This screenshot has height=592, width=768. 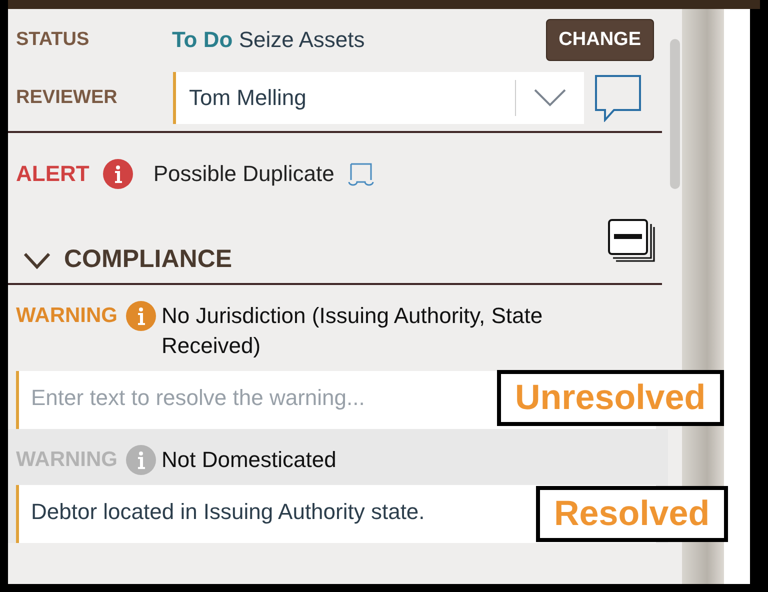 I want to click on alert-text: Possible Duplicate, so click(x=243, y=174).